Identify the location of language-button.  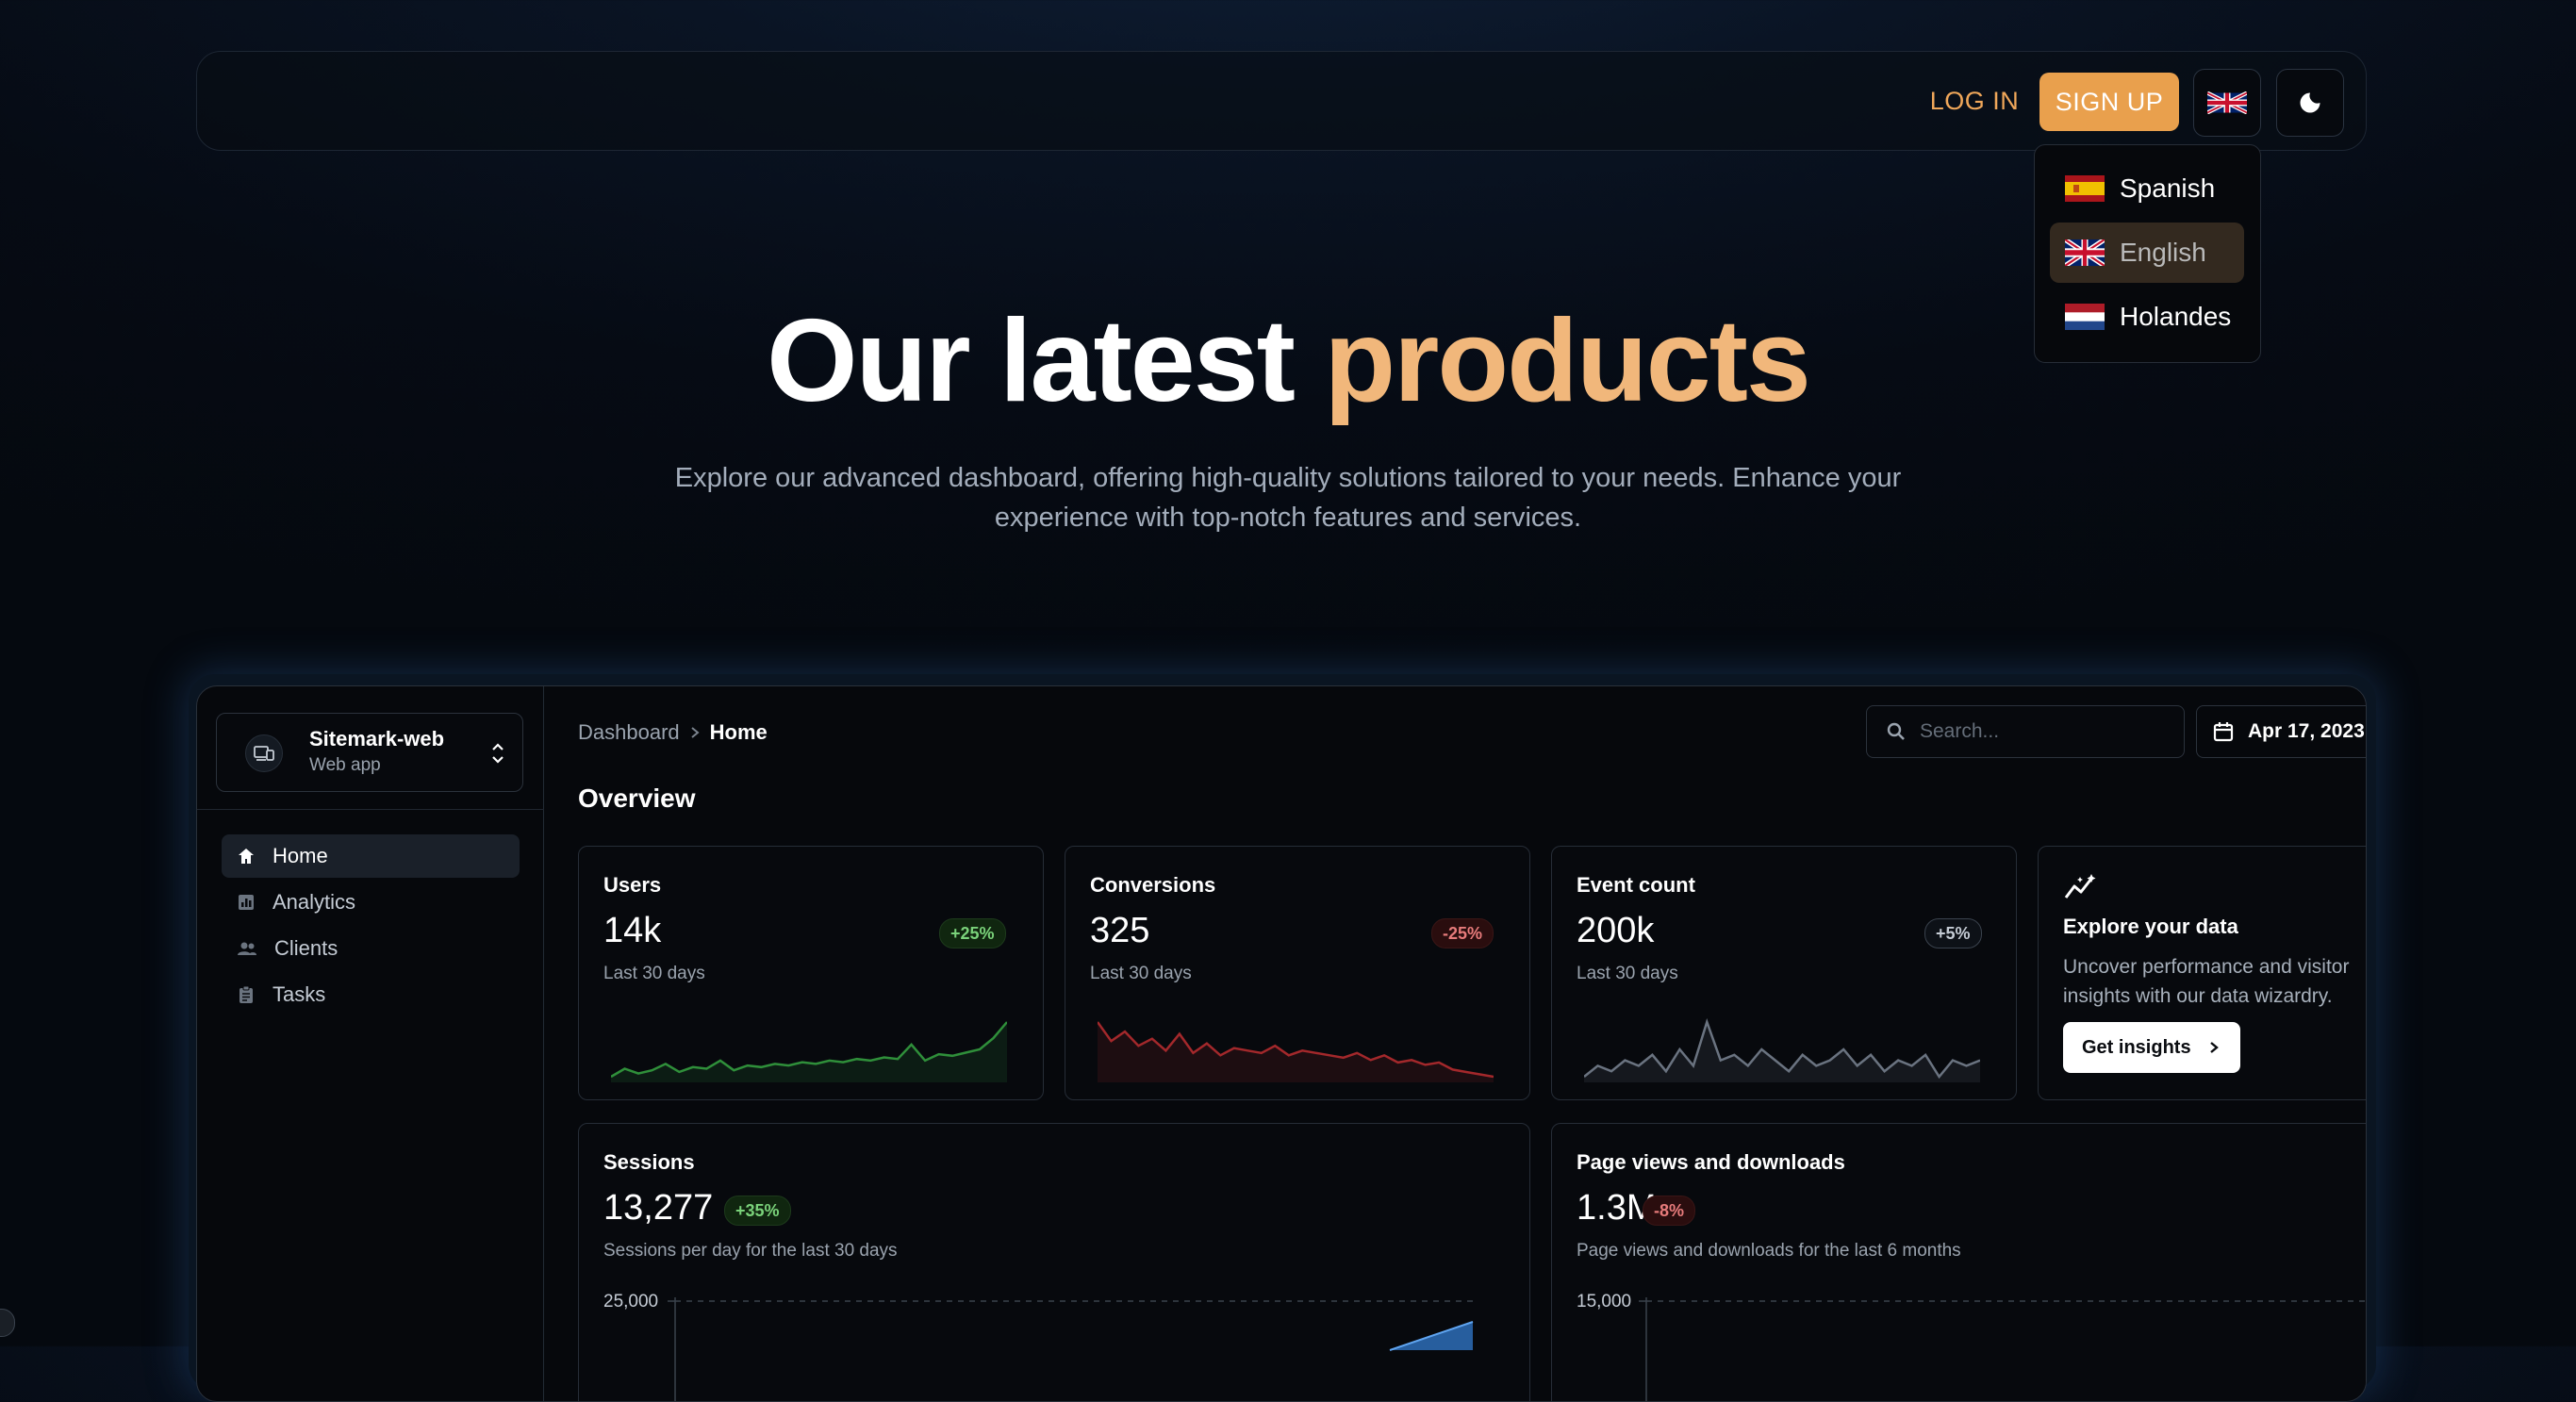
(2227, 103).